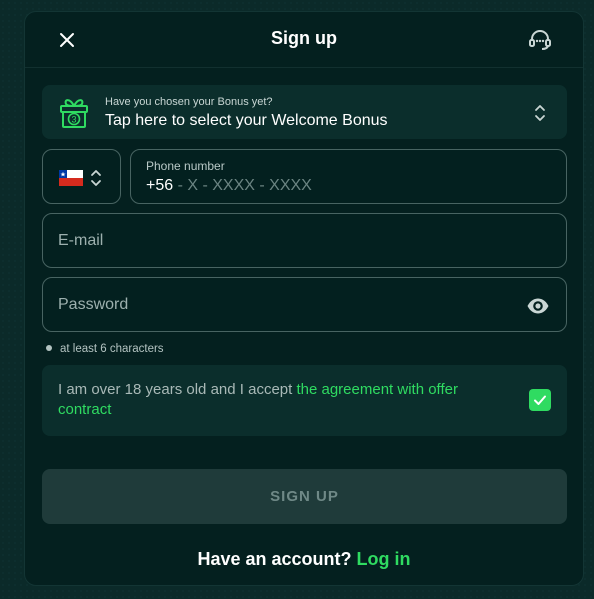 The height and width of the screenshot is (599, 594). Describe the element at coordinates (81, 240) in the screenshot. I see `email-placeholder: E-mail` at that location.